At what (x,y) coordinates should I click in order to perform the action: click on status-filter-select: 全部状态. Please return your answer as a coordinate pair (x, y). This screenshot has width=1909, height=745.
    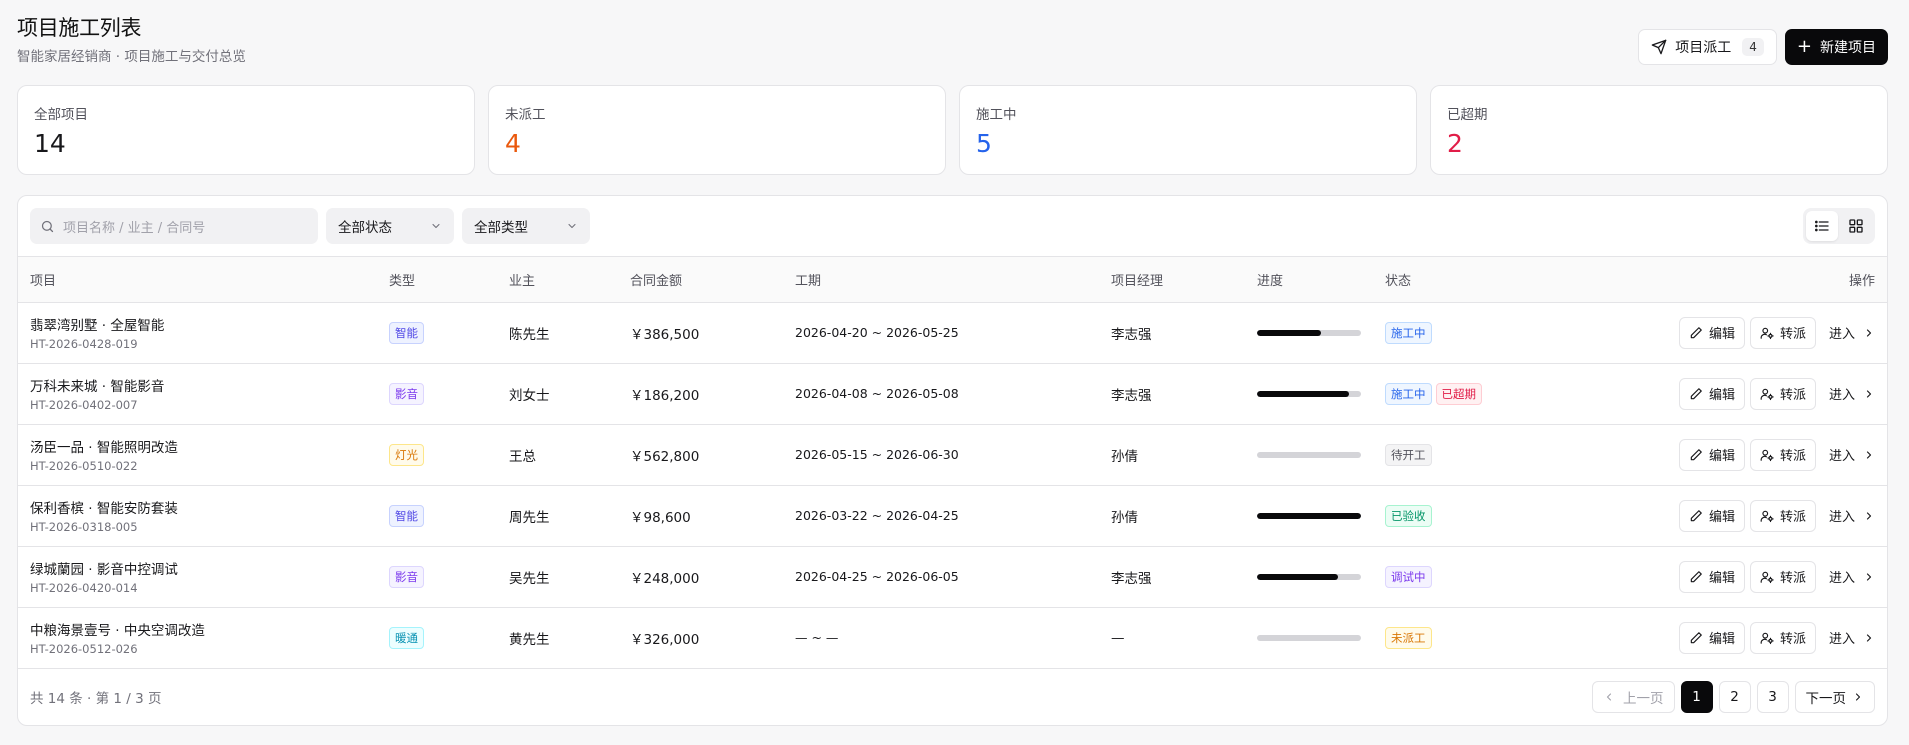
    Looking at the image, I should click on (390, 226).